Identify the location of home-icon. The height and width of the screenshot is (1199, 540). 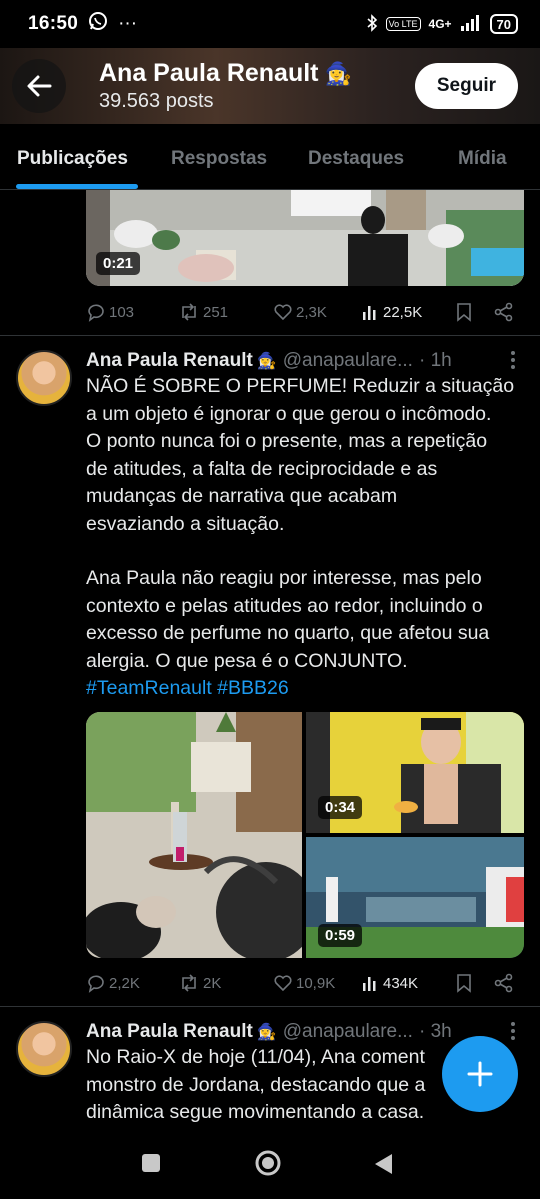
(268, 1163).